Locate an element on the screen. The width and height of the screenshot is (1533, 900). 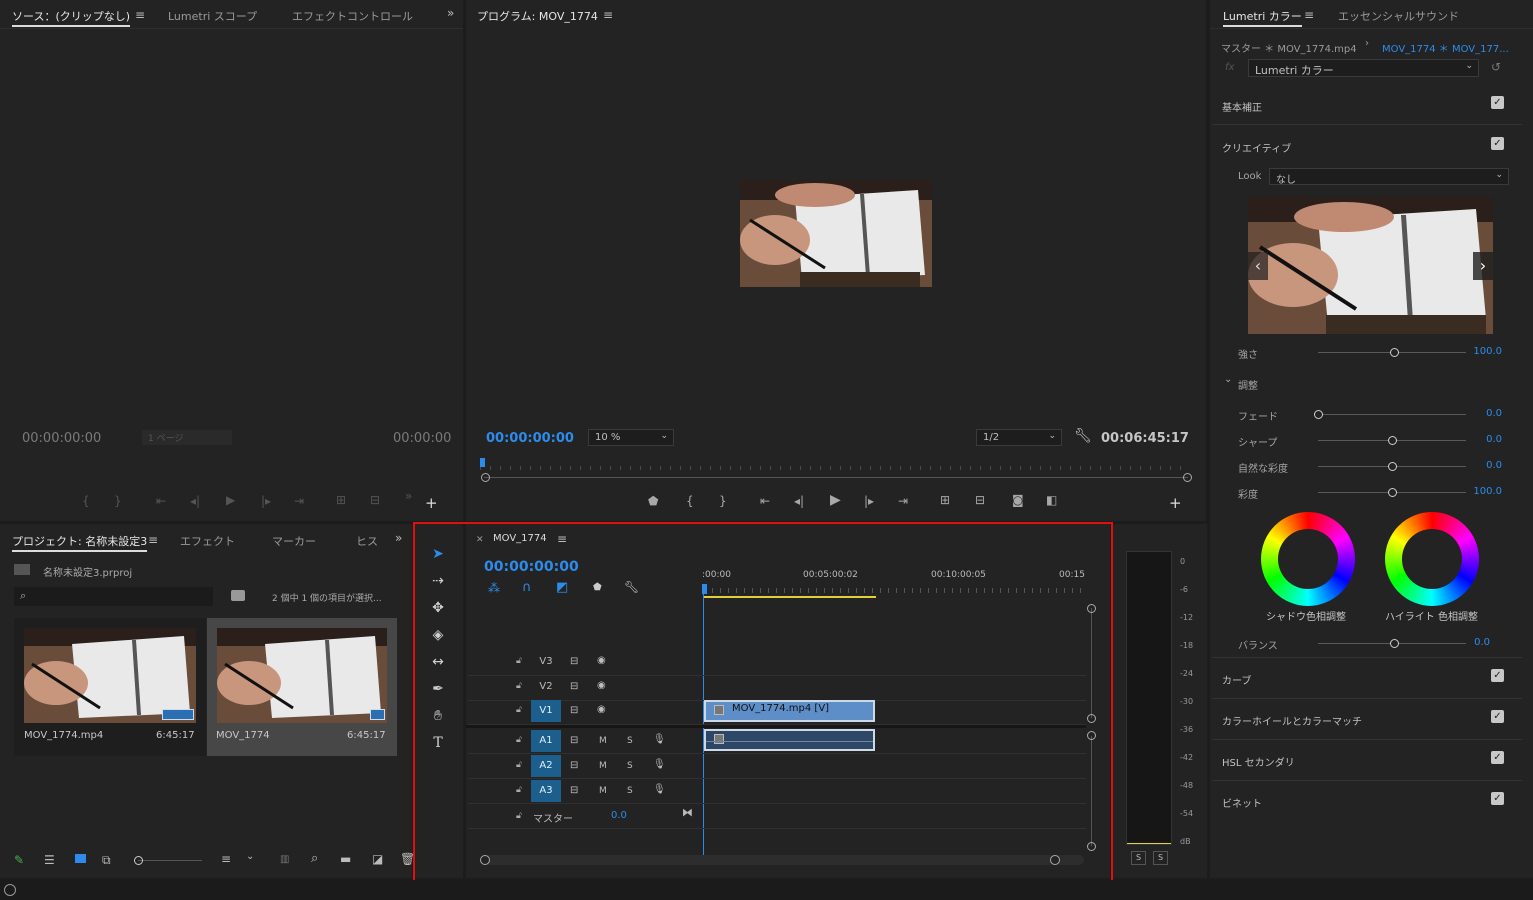
slip-tool-icon: ↔ is located at coordinates (438, 664).